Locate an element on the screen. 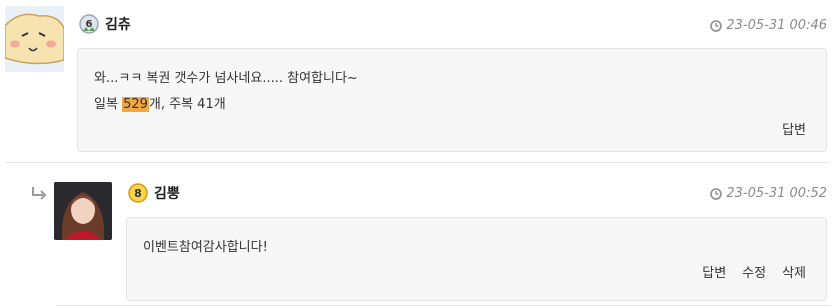 The height and width of the screenshot is (308, 835). comment-actions: 답변 is located at coordinates (794, 128).